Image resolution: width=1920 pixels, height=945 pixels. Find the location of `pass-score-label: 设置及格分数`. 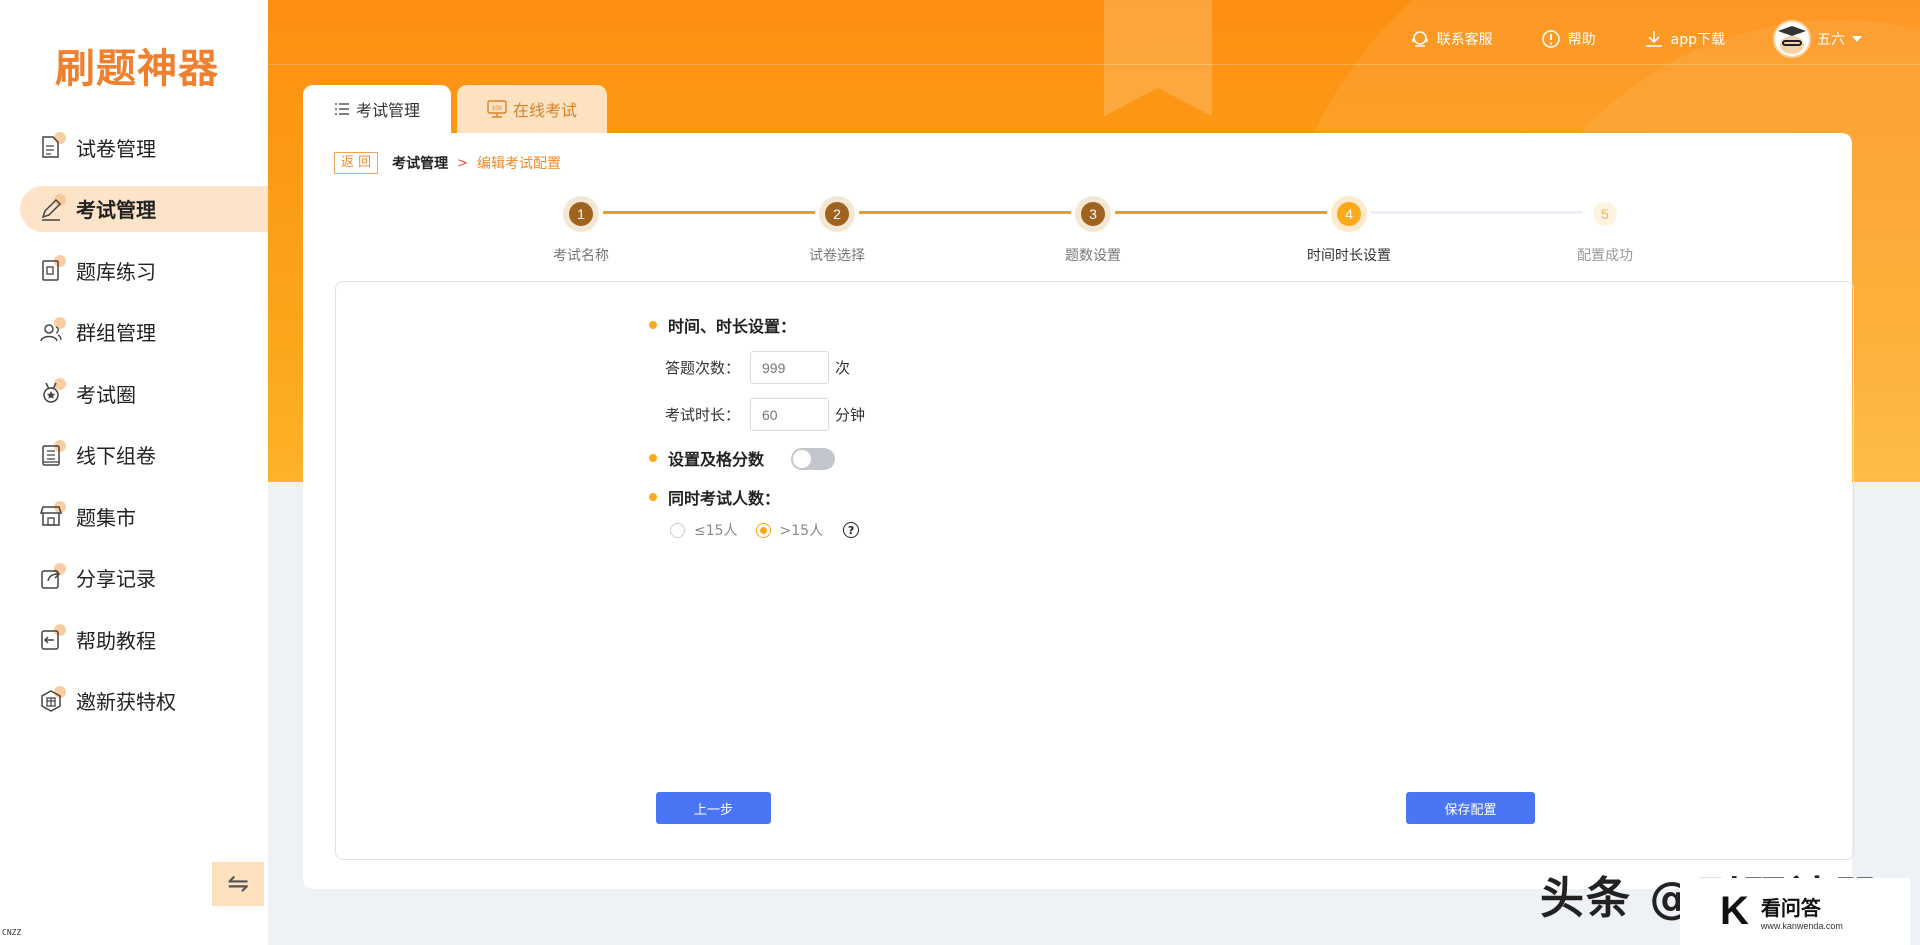

pass-score-label: 设置及格分数 is located at coordinates (716, 459).